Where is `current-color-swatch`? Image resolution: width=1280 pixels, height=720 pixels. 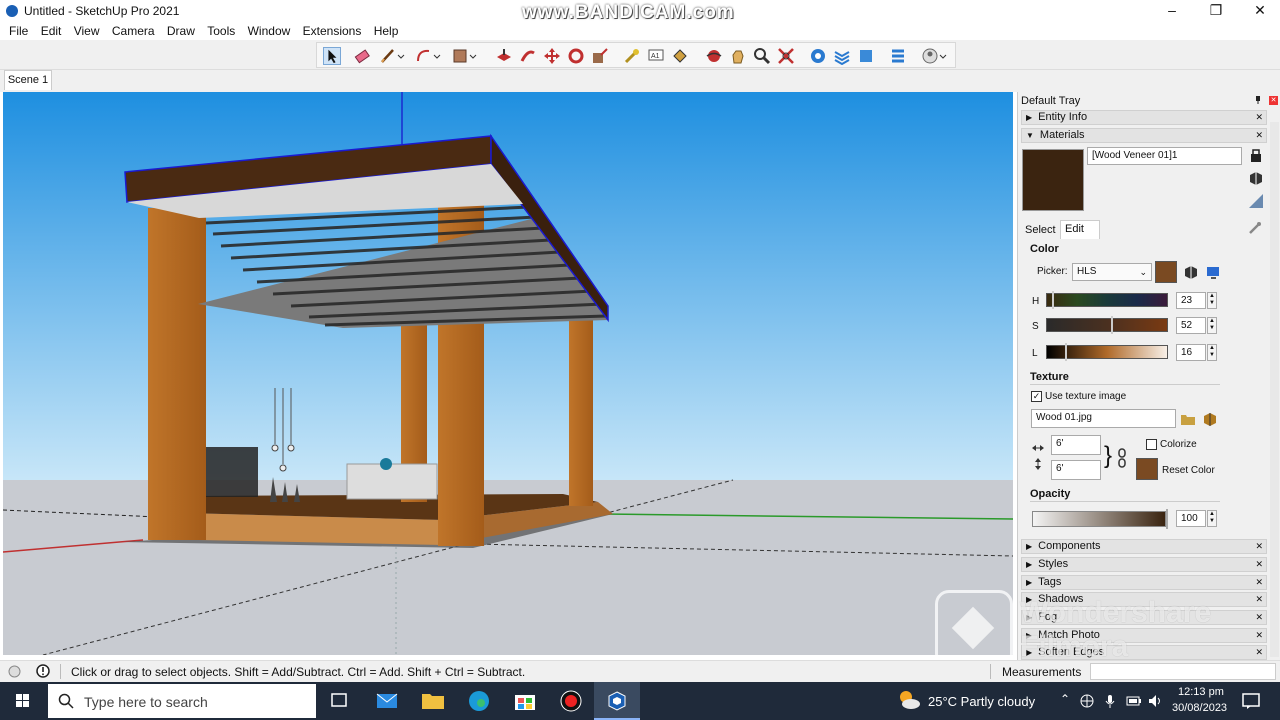
current-color-swatch is located at coordinates (1166, 272).